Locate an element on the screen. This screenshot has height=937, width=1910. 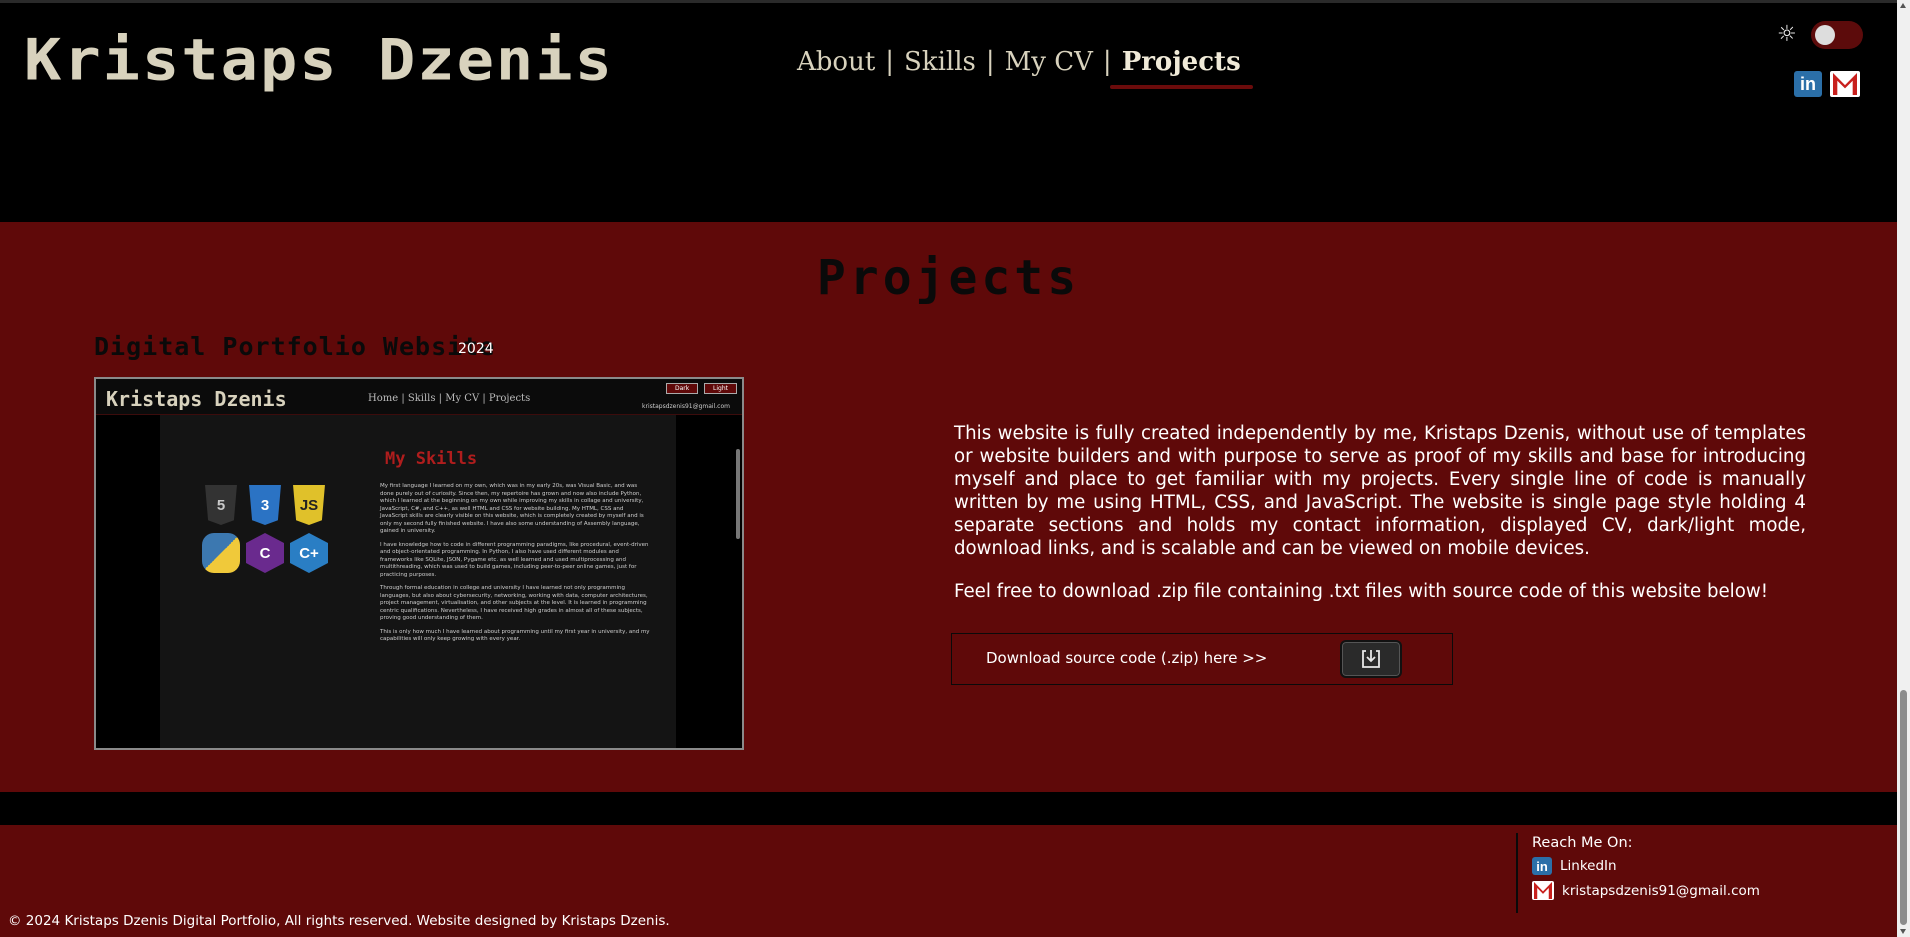
download-box: Download source code (.zip) here >> is located at coordinates (1202, 659).